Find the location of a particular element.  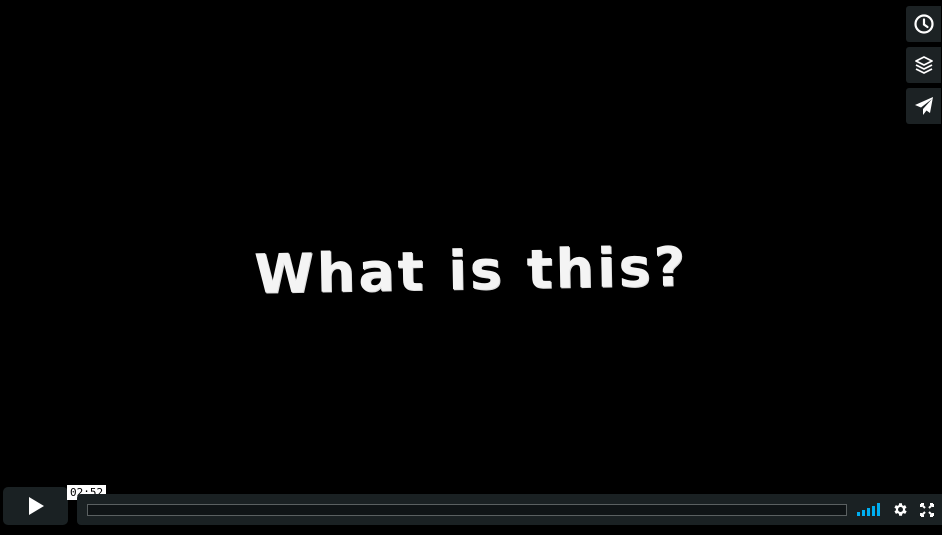

play-icon is located at coordinates (36, 506).